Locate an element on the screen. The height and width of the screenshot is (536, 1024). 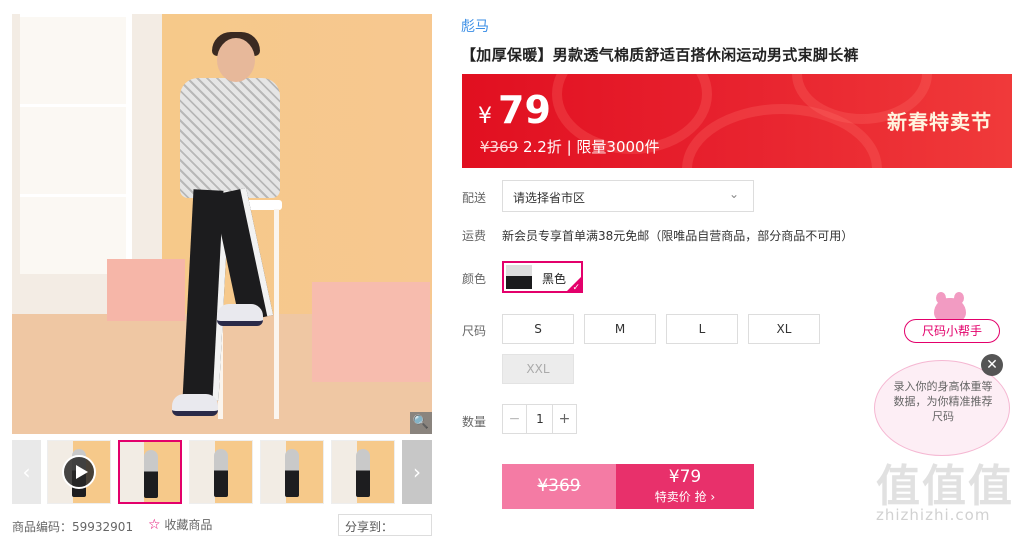
thumbnail-strip: ‹ › is located at coordinates (222, 472).